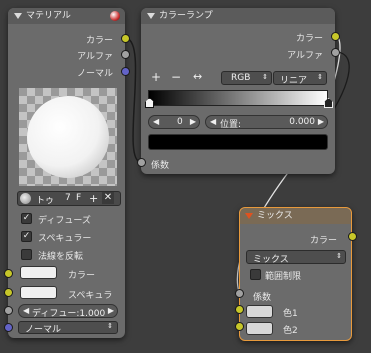  What do you see at coordinates (38, 272) in the screenshot?
I see `color-swatch` at bounding box center [38, 272].